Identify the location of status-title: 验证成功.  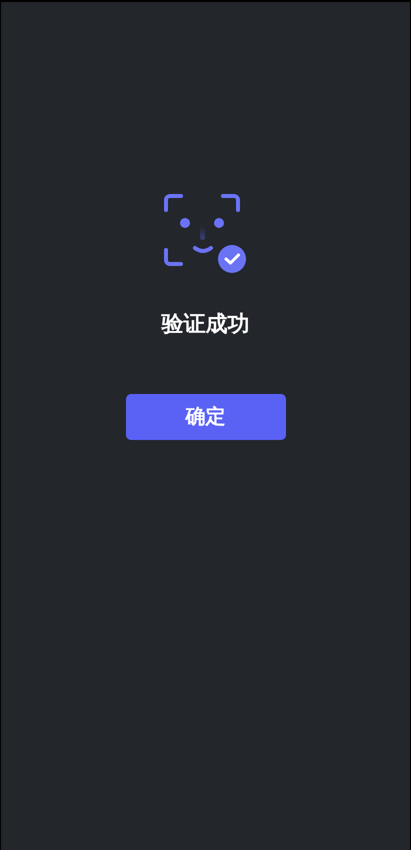
(206, 324).